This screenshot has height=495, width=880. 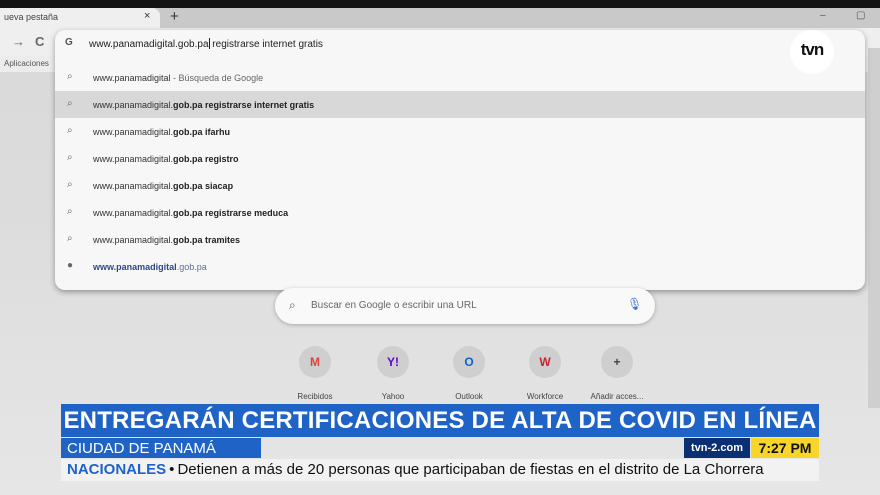 I want to click on suggestion-completion: gob.pa siacap, so click(x=203, y=186).